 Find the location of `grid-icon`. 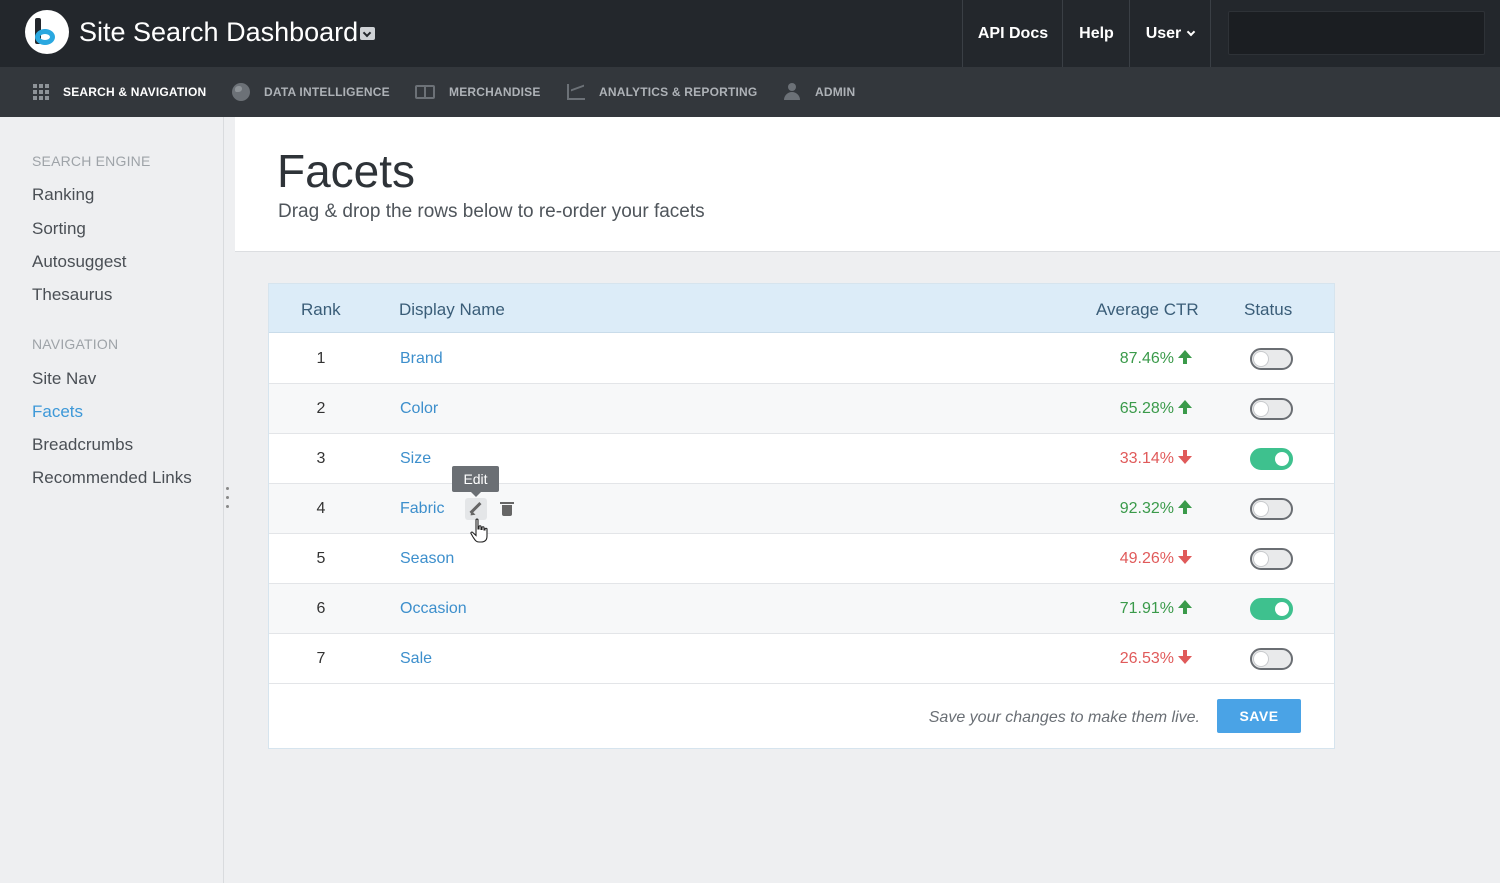

grid-icon is located at coordinates (41, 92).